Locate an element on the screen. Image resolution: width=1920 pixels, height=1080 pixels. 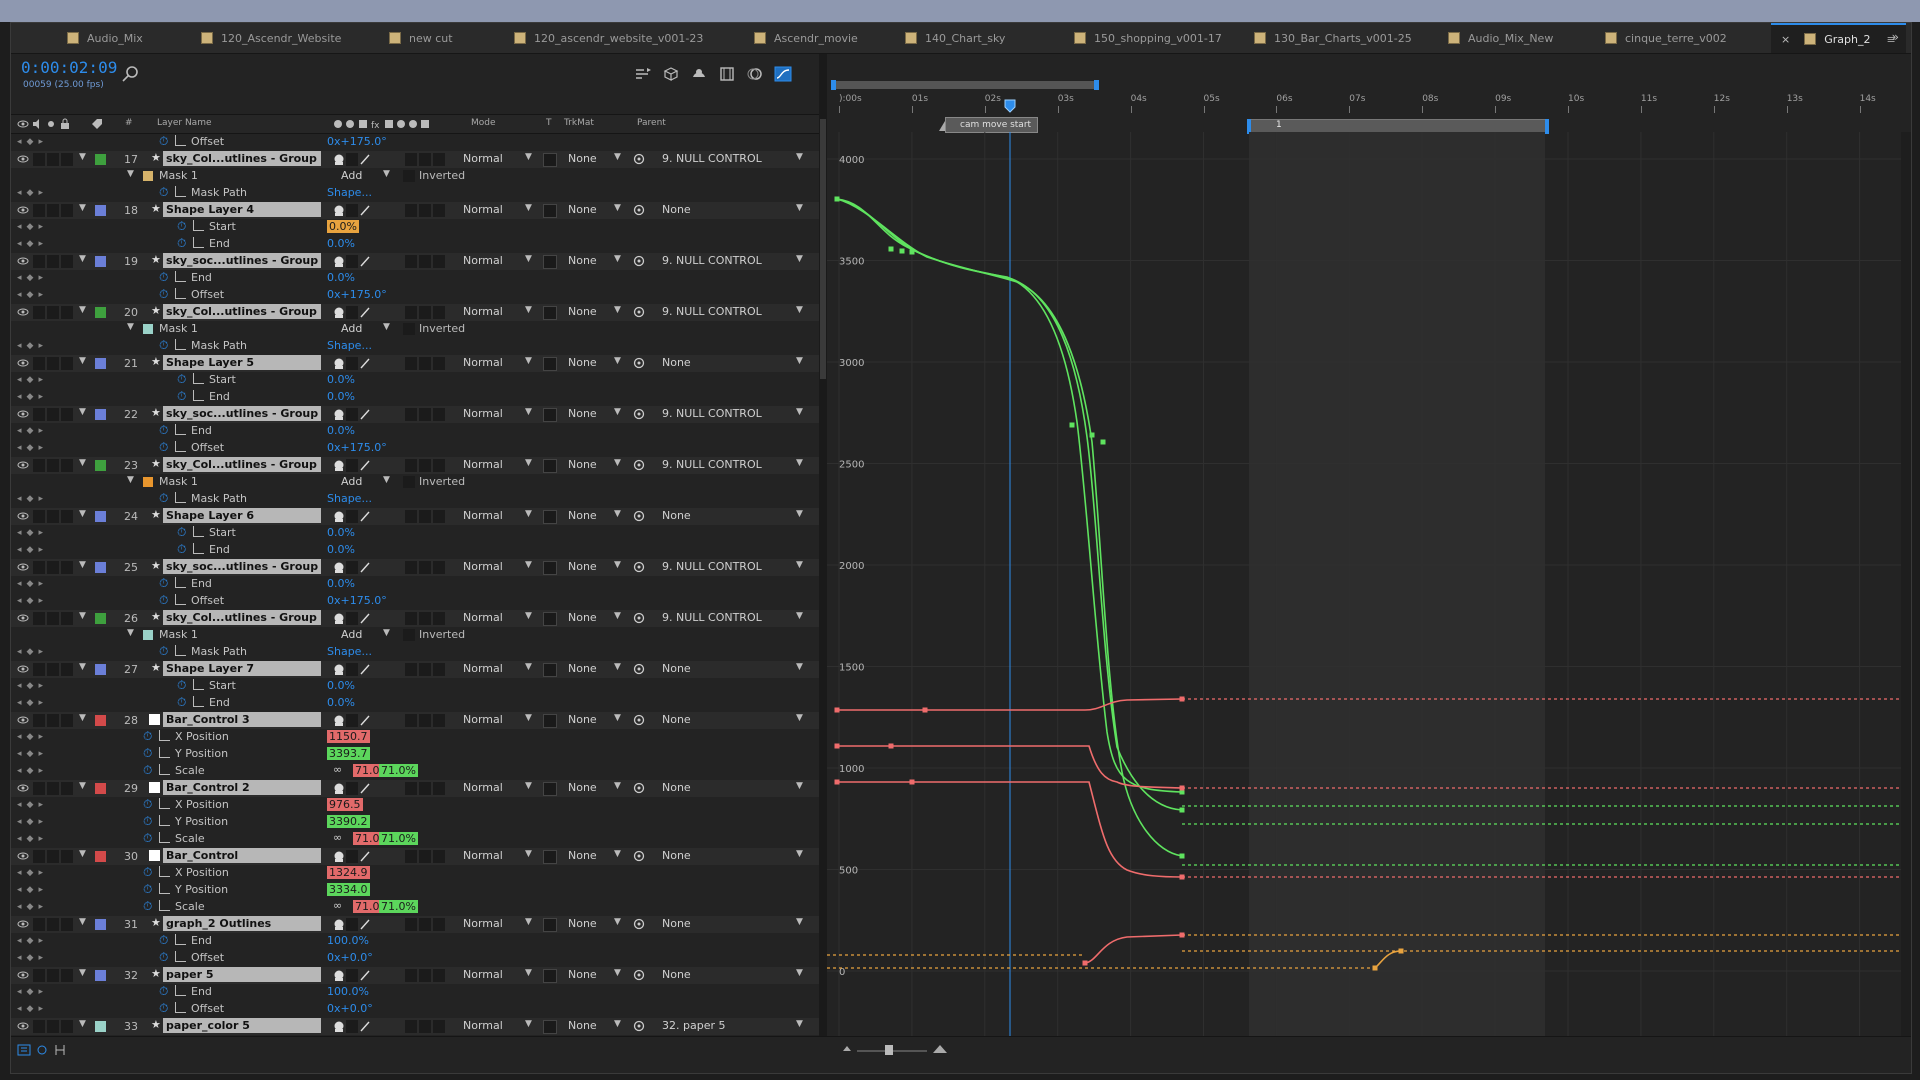
property-row: ◂◆▸ ⏱ Y Position 3334.0 is located at coordinates (415, 890).